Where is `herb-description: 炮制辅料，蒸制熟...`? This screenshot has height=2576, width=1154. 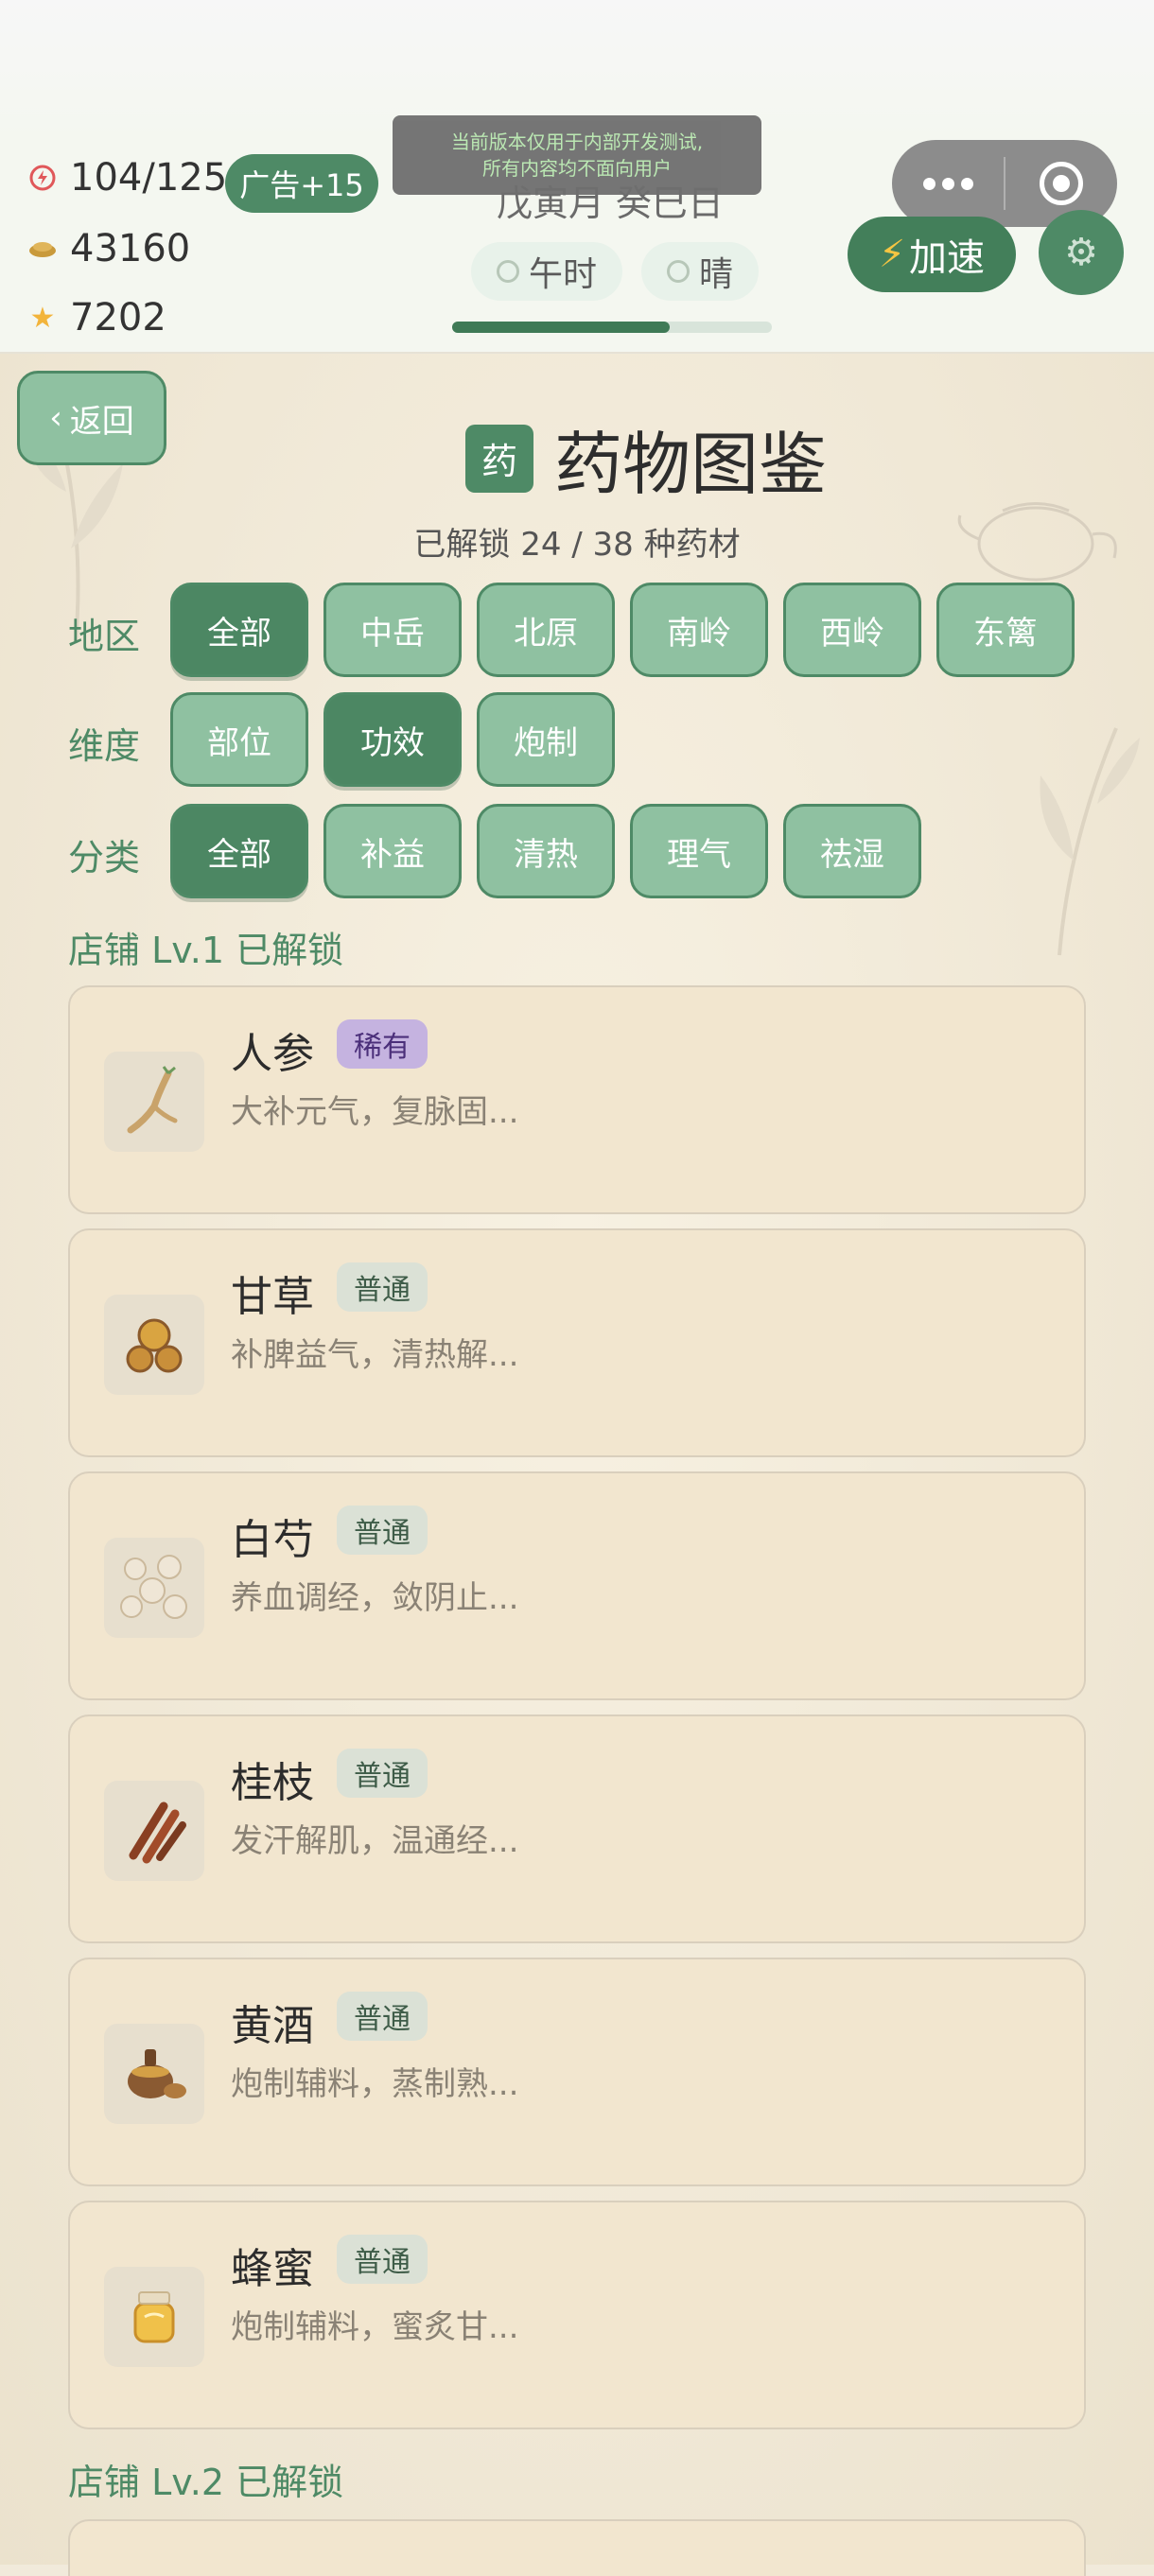
herb-description: 炮制辅料，蒸制熟... is located at coordinates (375, 2084).